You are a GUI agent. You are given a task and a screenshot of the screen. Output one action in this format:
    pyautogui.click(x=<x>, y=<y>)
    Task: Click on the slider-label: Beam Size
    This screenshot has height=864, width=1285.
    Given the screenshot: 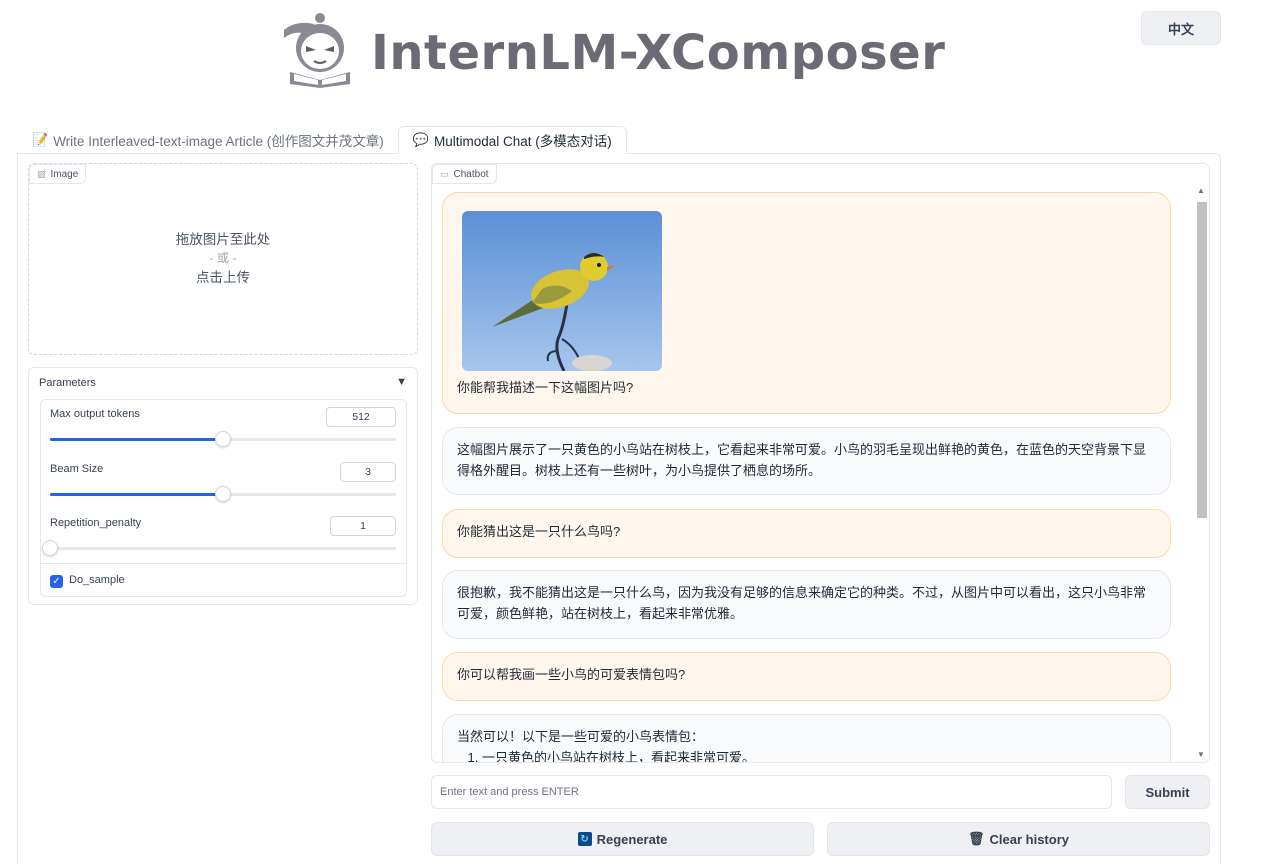 What is the action you would take?
    pyautogui.click(x=77, y=469)
    